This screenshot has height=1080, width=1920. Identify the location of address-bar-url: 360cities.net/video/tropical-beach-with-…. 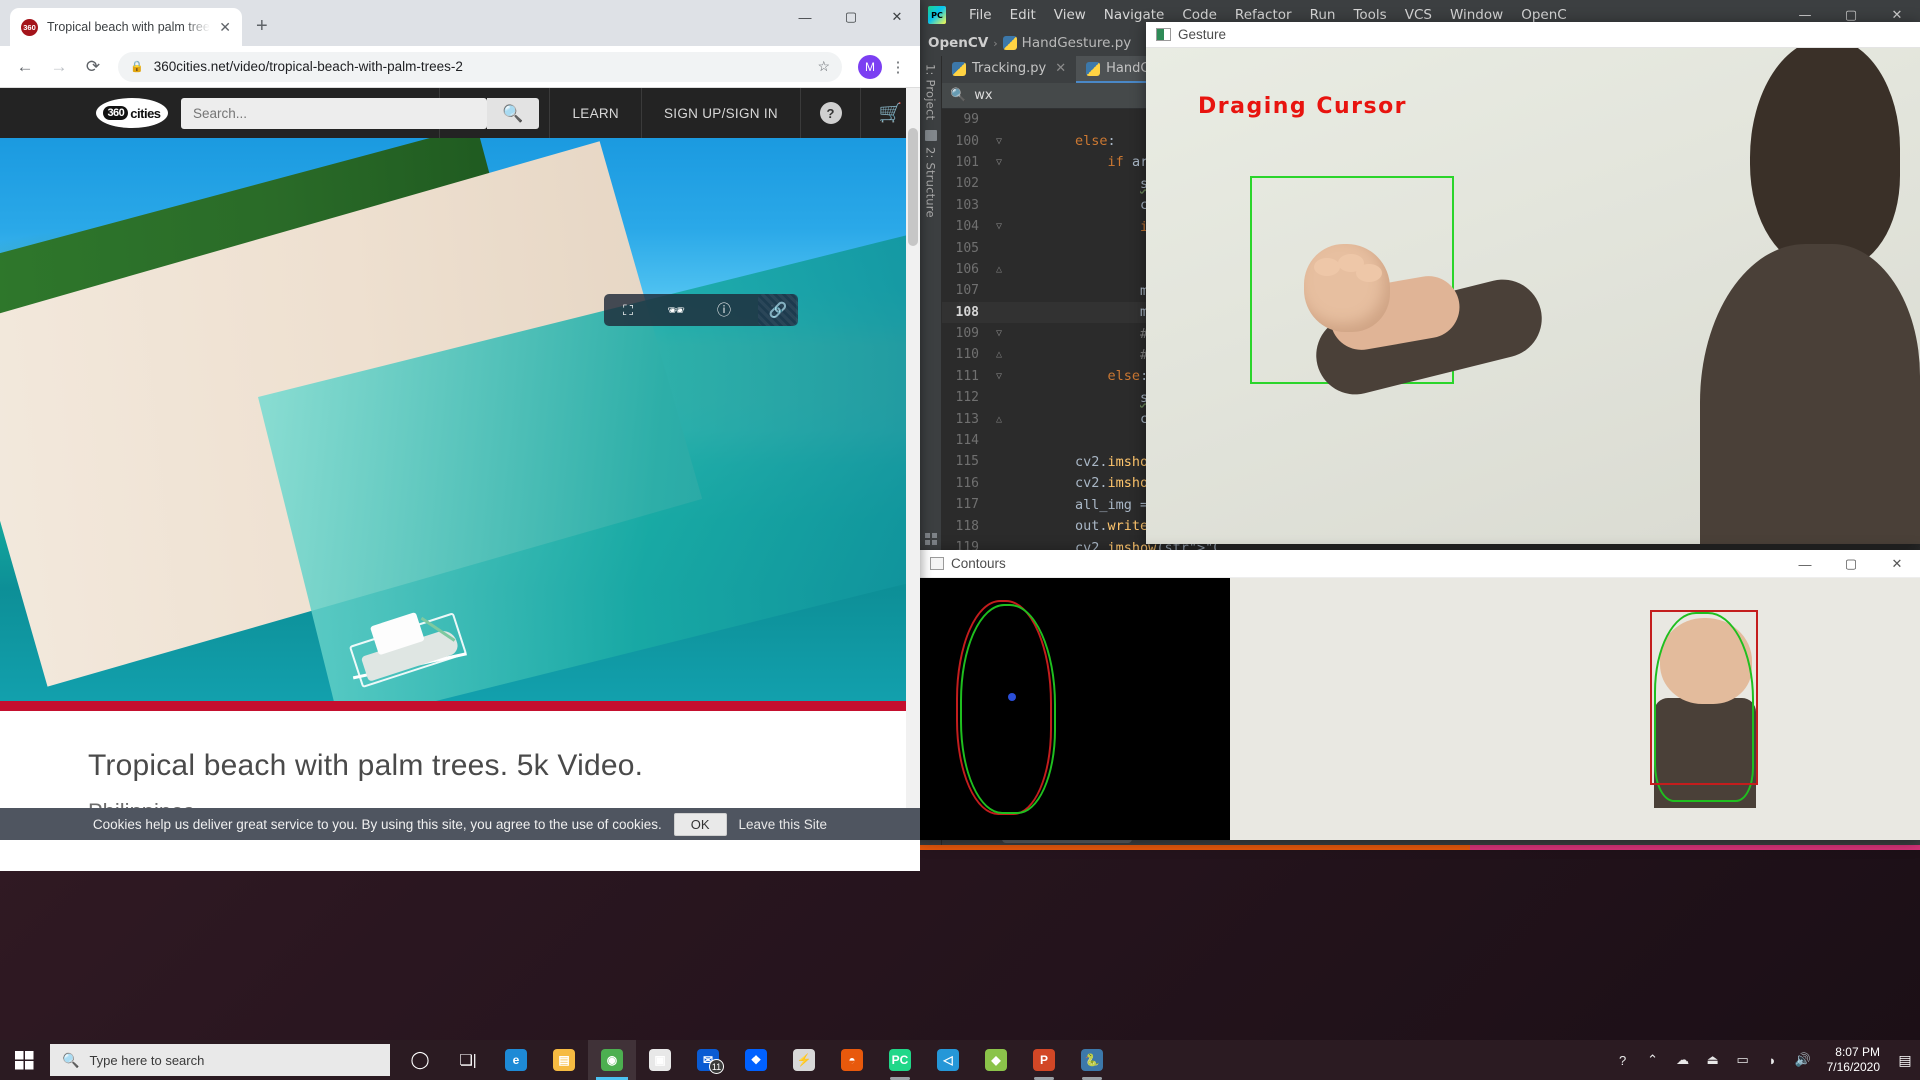
(481, 66).